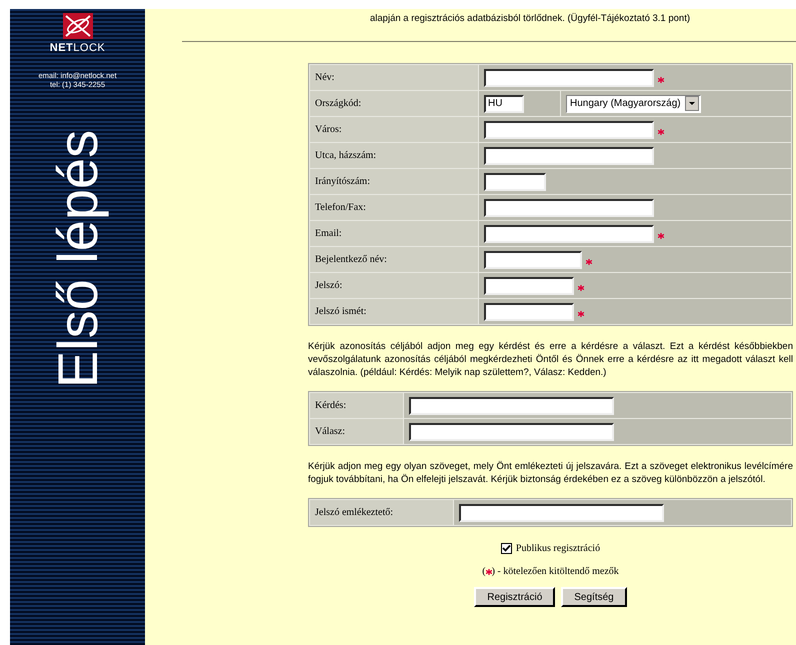  What do you see at coordinates (394, 181) in the screenshot?
I see `field-label: Irányítószám:` at bounding box center [394, 181].